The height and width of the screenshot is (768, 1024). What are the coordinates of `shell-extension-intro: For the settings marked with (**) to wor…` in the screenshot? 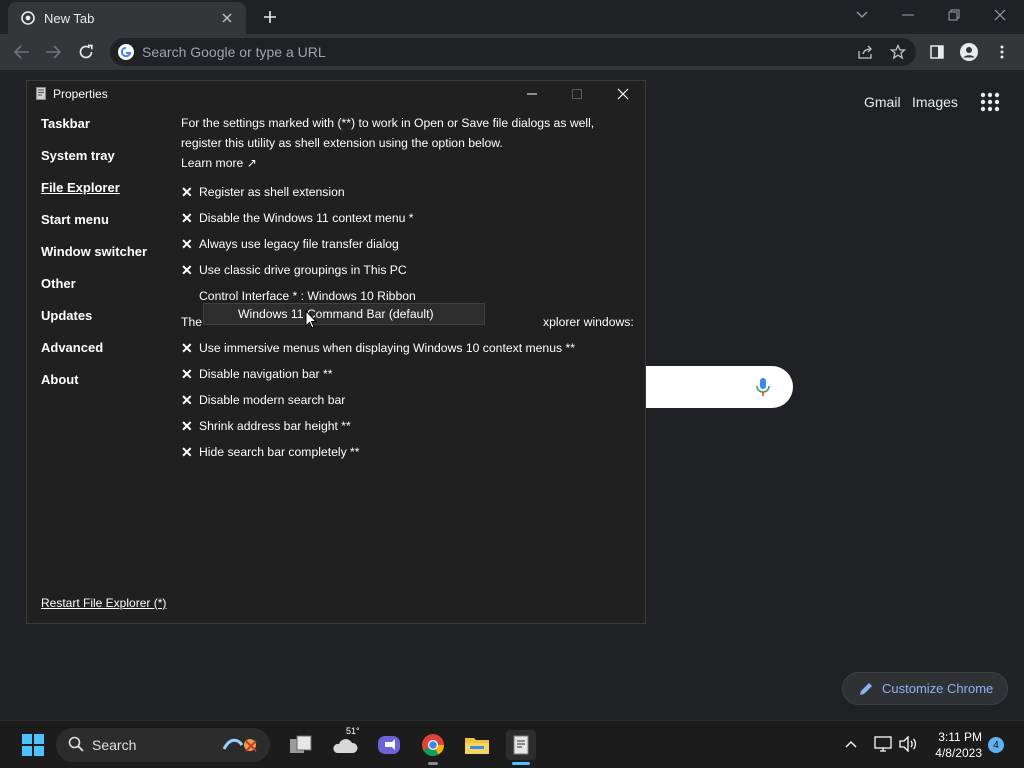 It's located at (388, 133).